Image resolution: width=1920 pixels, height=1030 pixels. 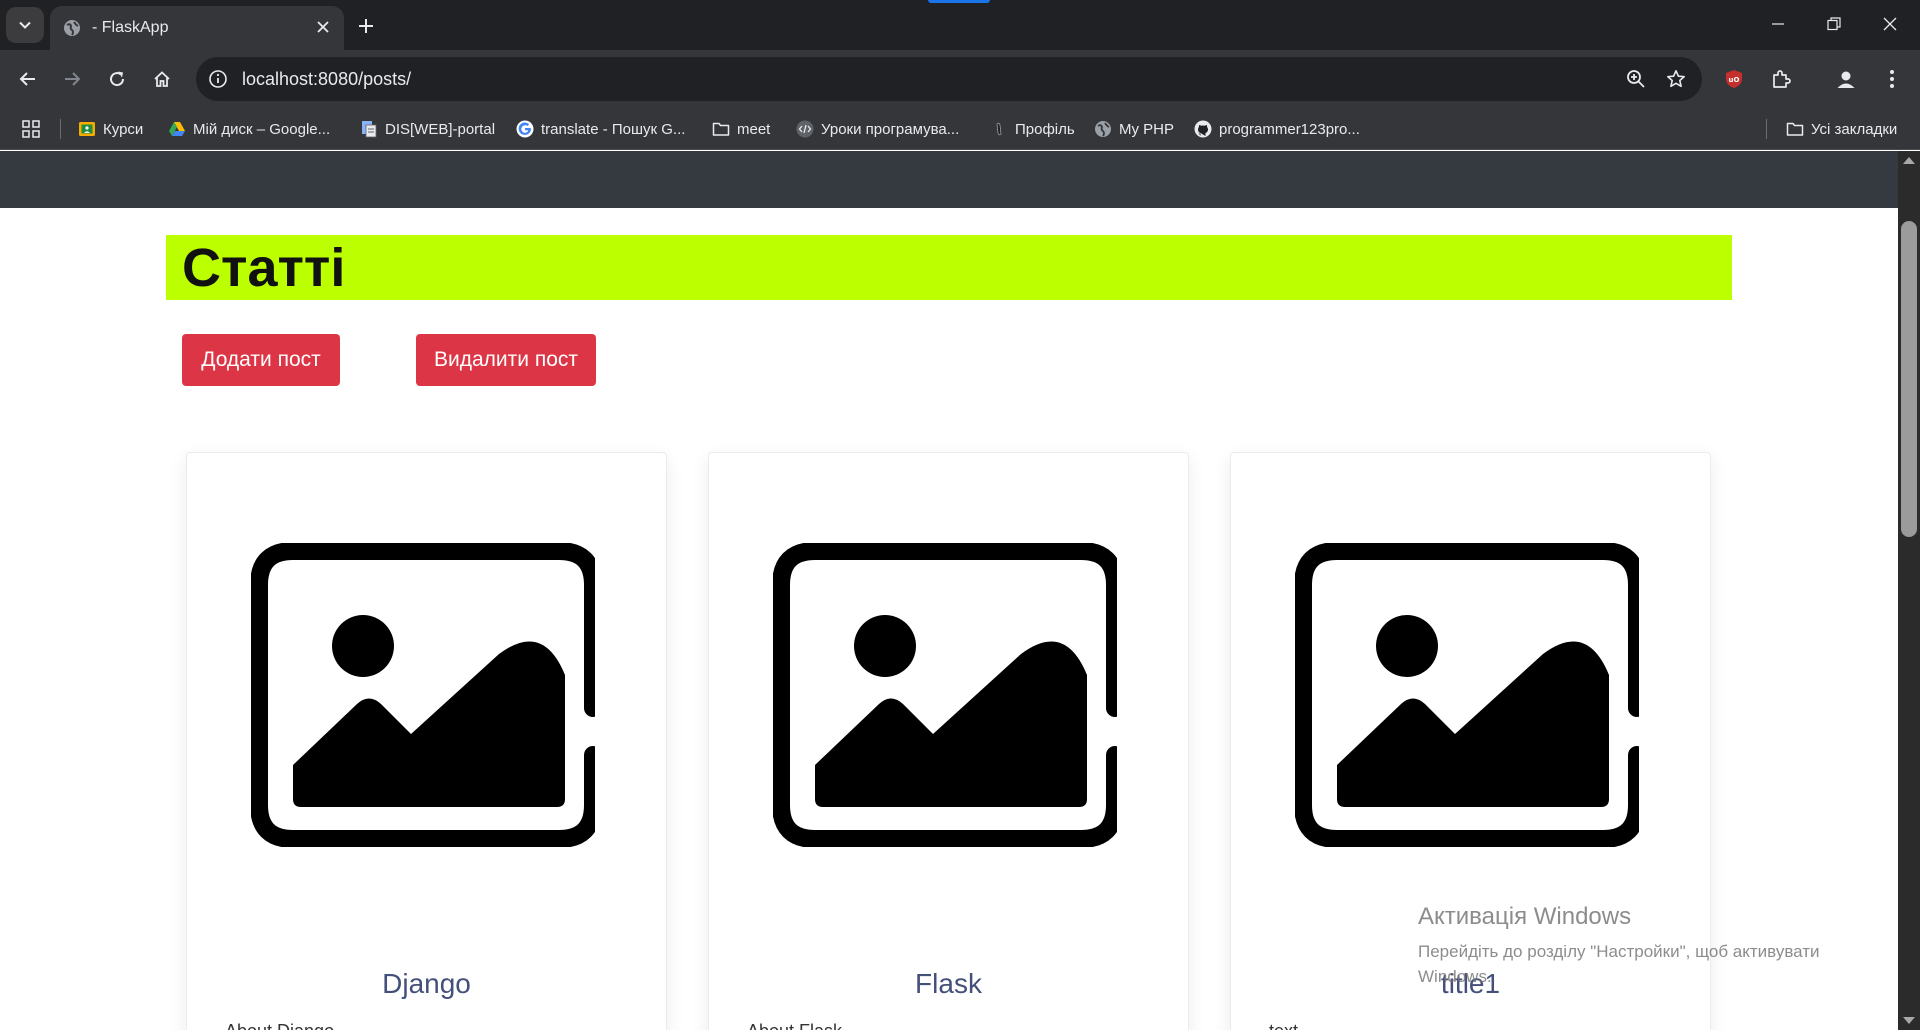 What do you see at coordinates (440, 129) in the screenshot?
I see `bookmark-label: DIS[WEB]-portal` at bounding box center [440, 129].